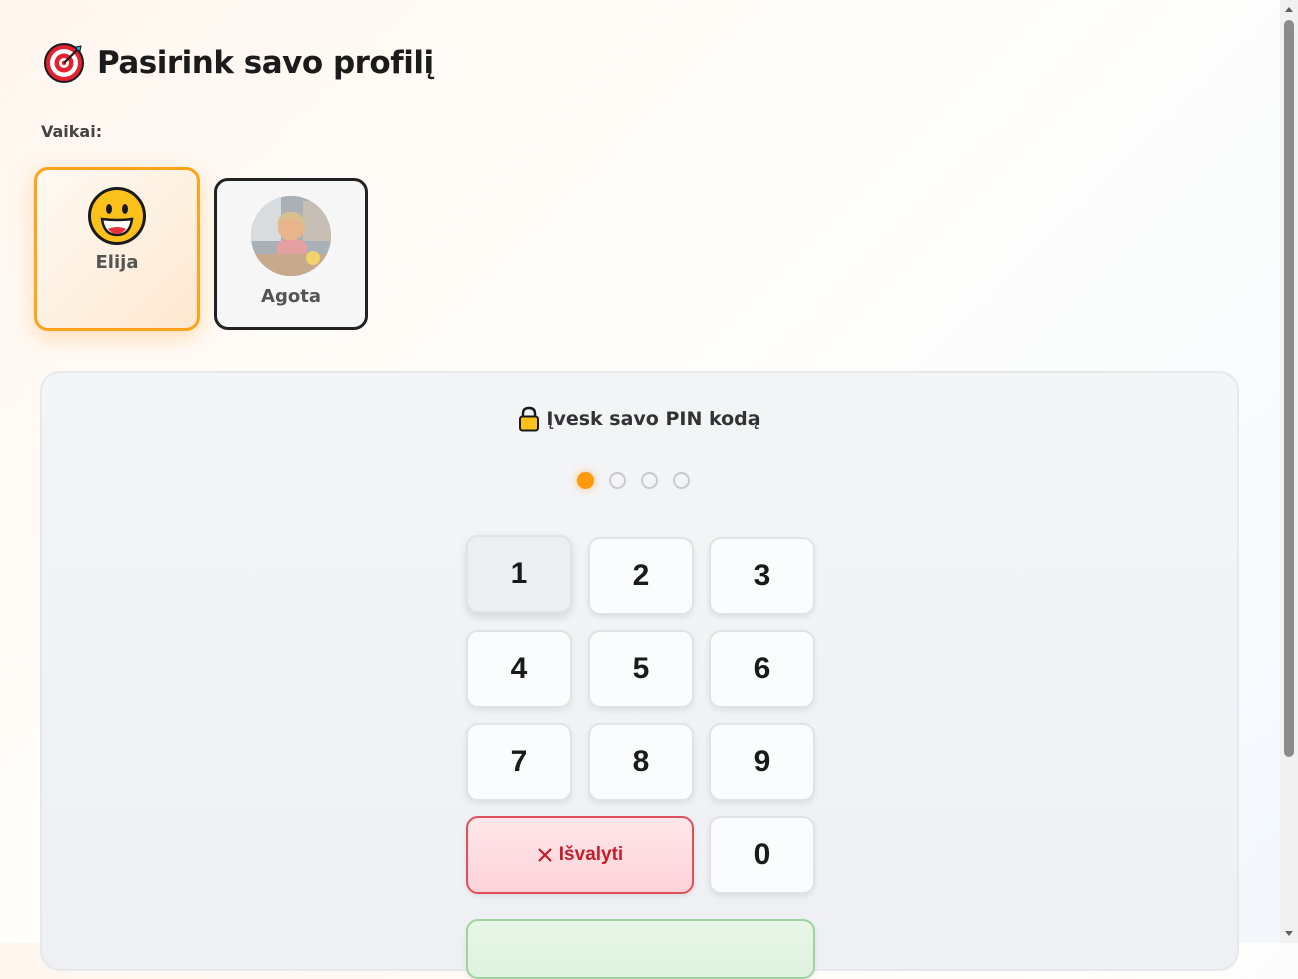 Image resolution: width=1298 pixels, height=979 pixels. Describe the element at coordinates (640, 949) in the screenshot. I see `submit-button` at that location.